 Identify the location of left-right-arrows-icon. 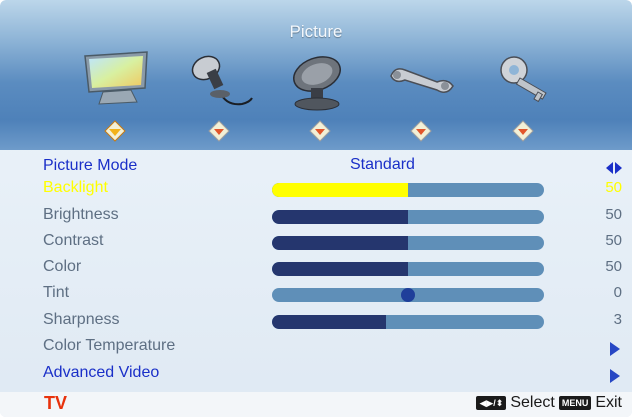
(614, 168).